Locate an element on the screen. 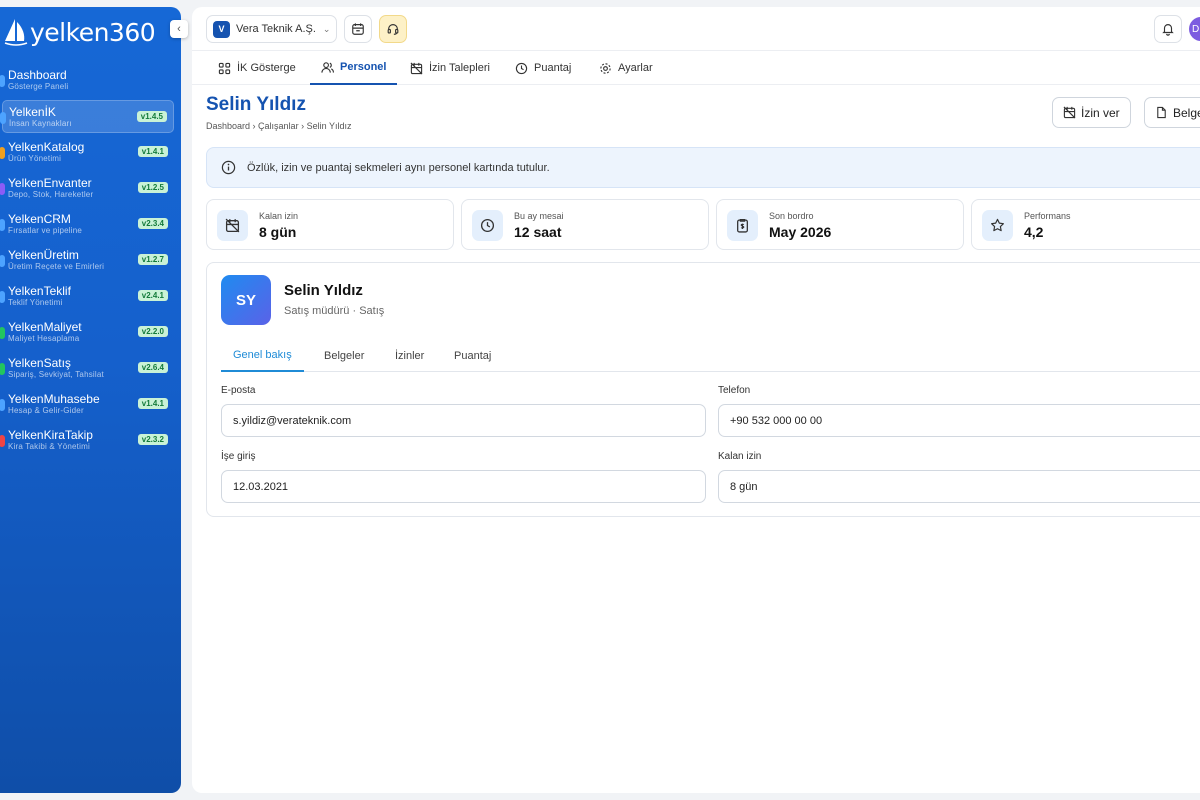  company-initial-badge: V is located at coordinates (221, 29).